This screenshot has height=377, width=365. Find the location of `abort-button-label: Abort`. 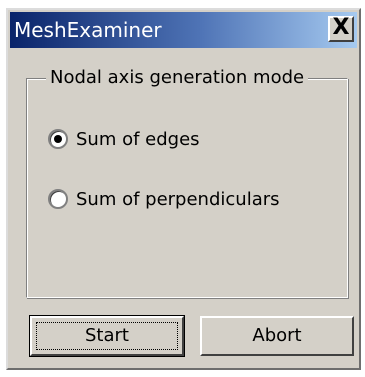

abort-button-label: Abort is located at coordinates (277, 335).